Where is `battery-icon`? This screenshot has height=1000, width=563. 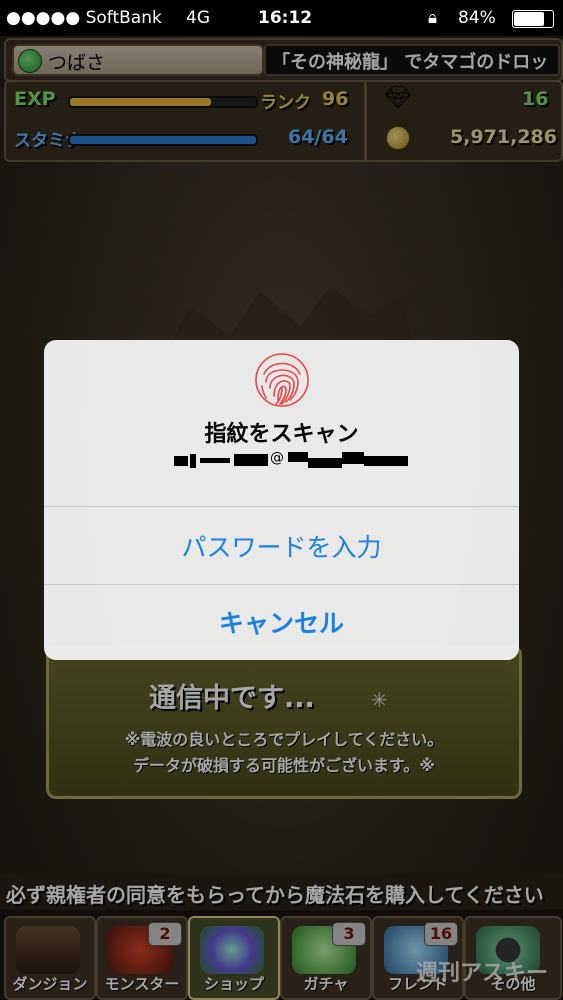 battery-icon is located at coordinates (533, 19).